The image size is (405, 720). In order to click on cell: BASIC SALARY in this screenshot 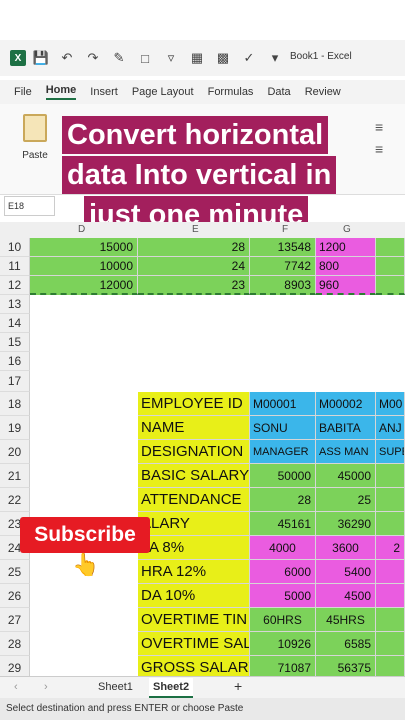, I will do `click(194, 476)`.